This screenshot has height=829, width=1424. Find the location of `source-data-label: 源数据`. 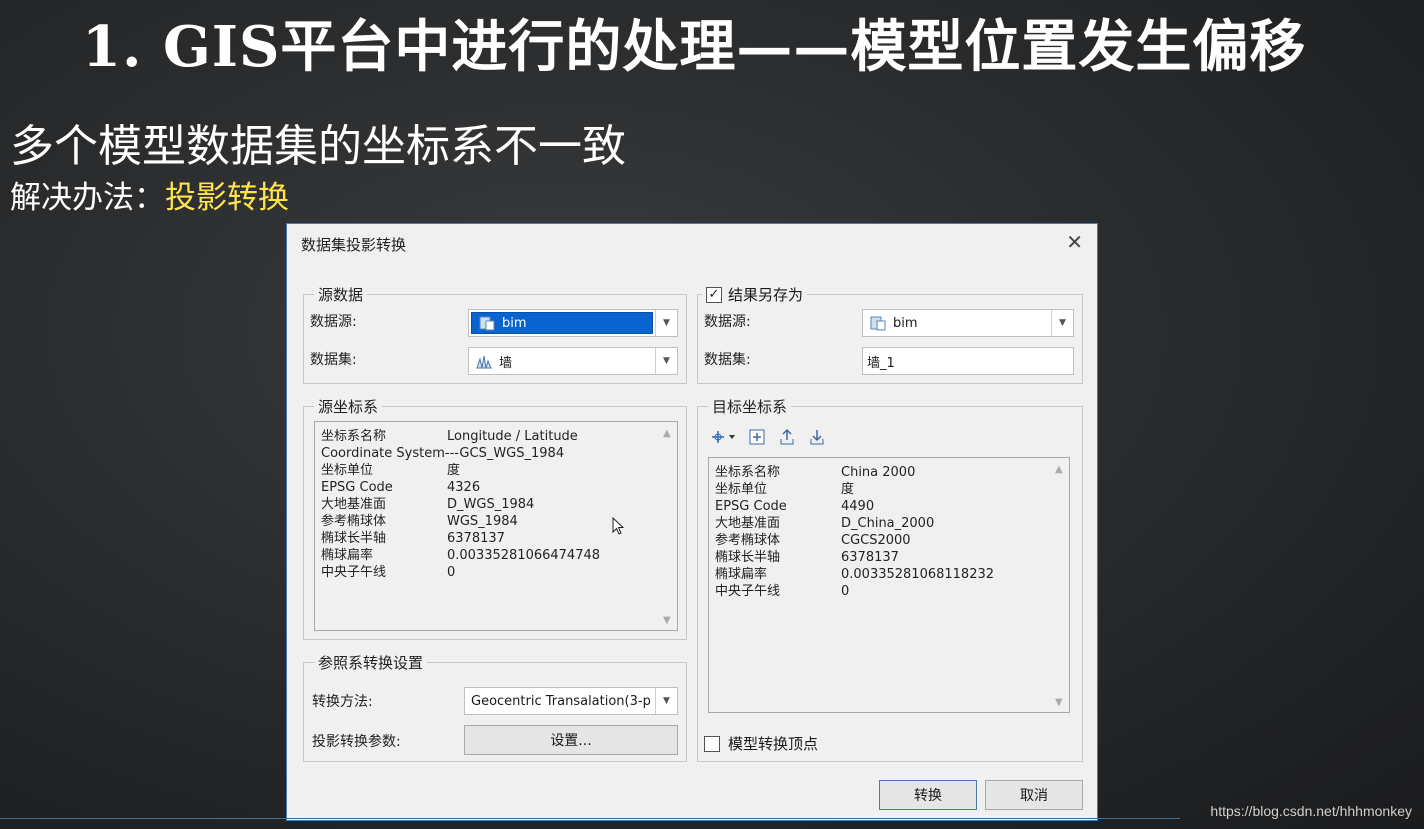

source-data-label: 源数据 is located at coordinates (341, 294).